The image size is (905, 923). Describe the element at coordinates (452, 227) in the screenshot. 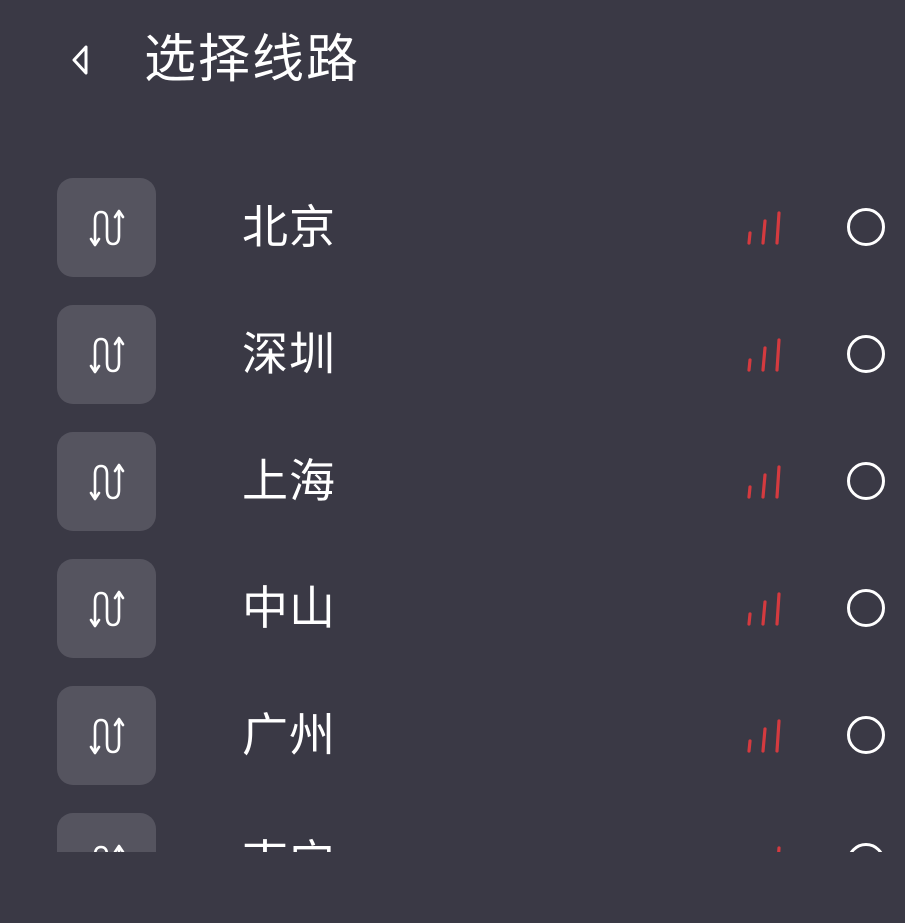

I see `route-item: 北京` at that location.